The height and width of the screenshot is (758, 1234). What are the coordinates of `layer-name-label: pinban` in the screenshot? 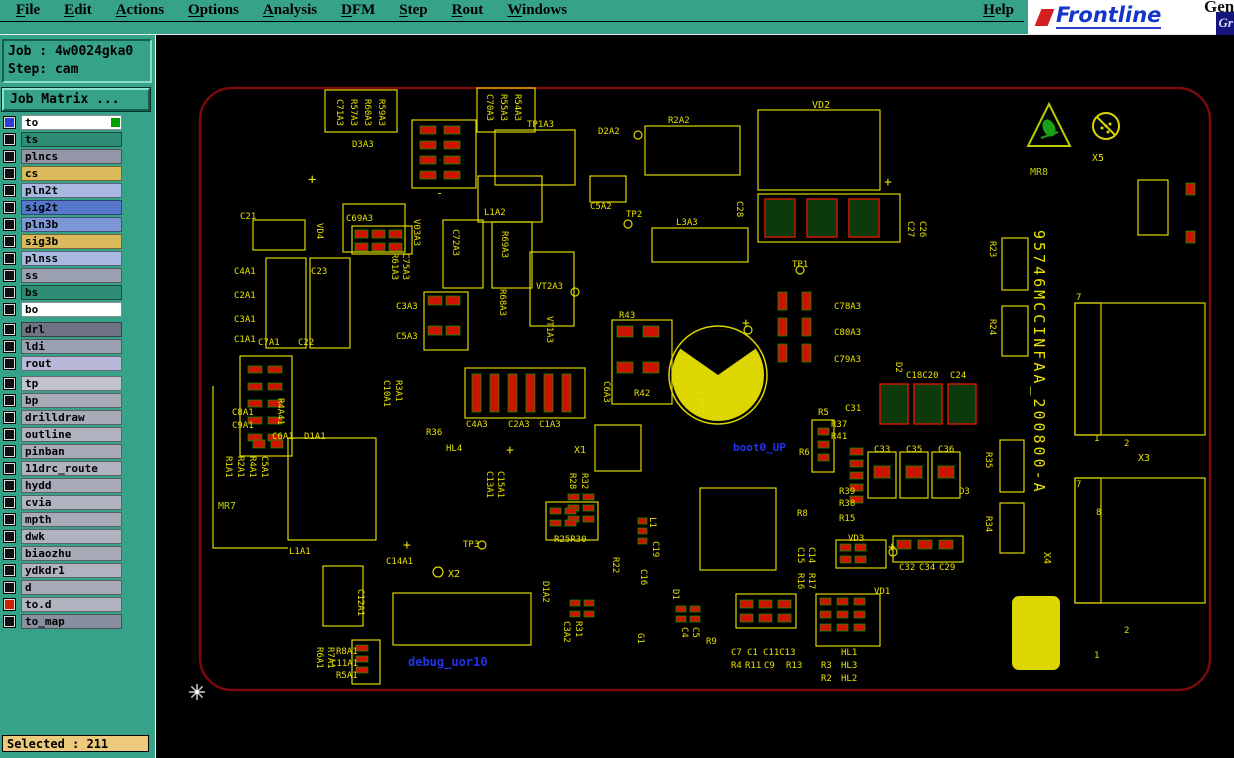 It's located at (71, 451).